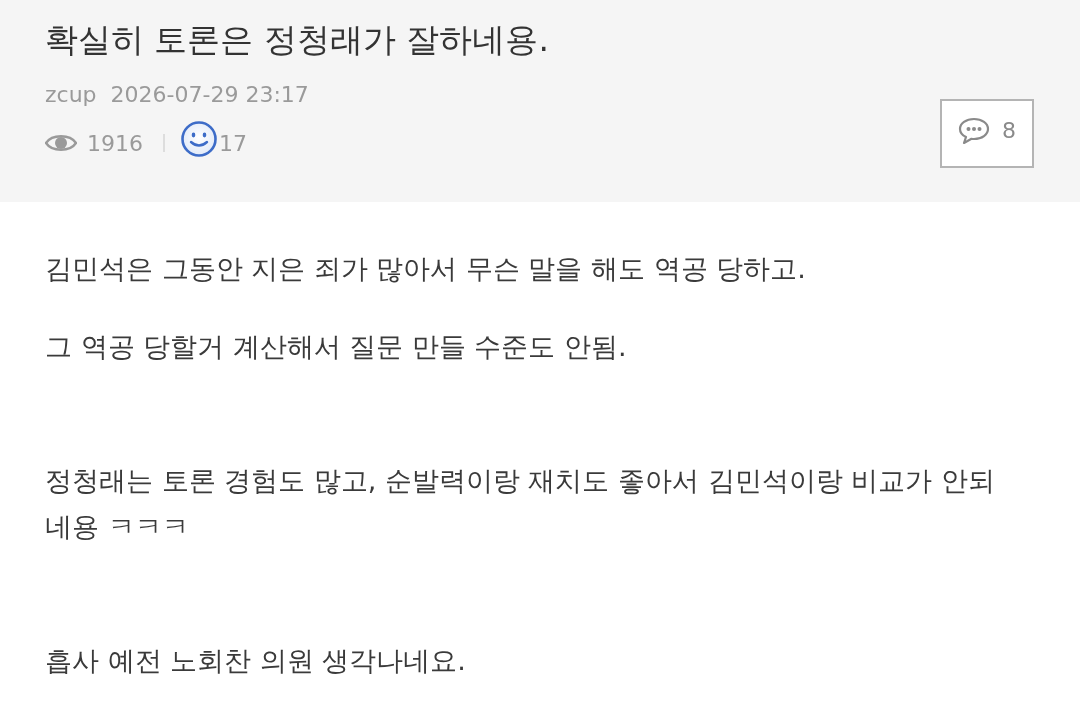  What do you see at coordinates (115, 143) in the screenshot?
I see `view-count: 1916` at bounding box center [115, 143].